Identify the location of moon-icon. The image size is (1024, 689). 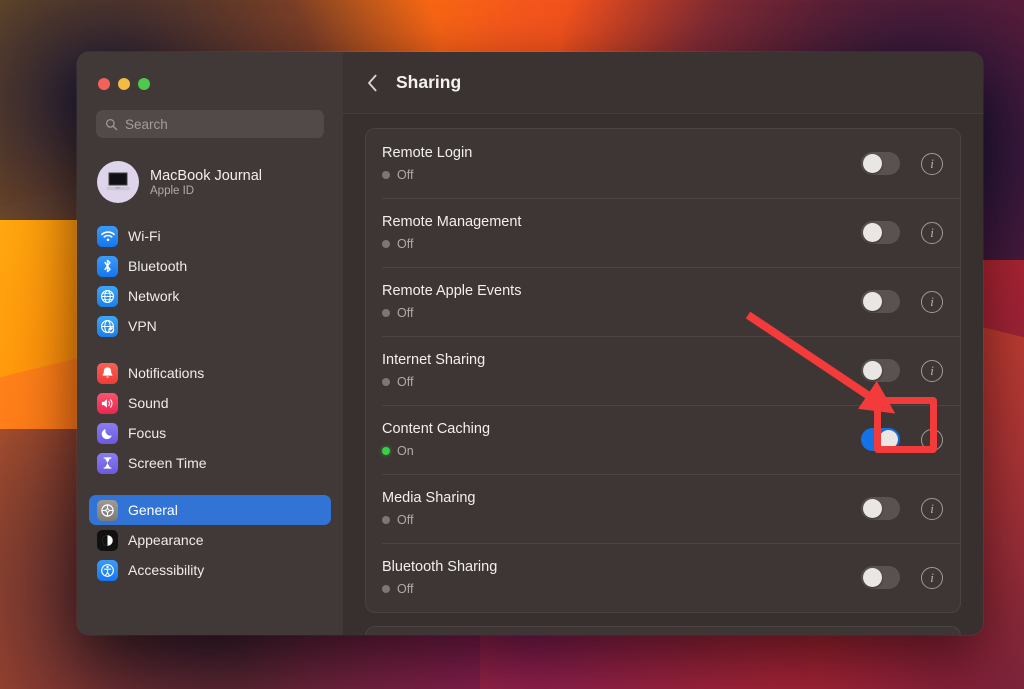
(107, 433).